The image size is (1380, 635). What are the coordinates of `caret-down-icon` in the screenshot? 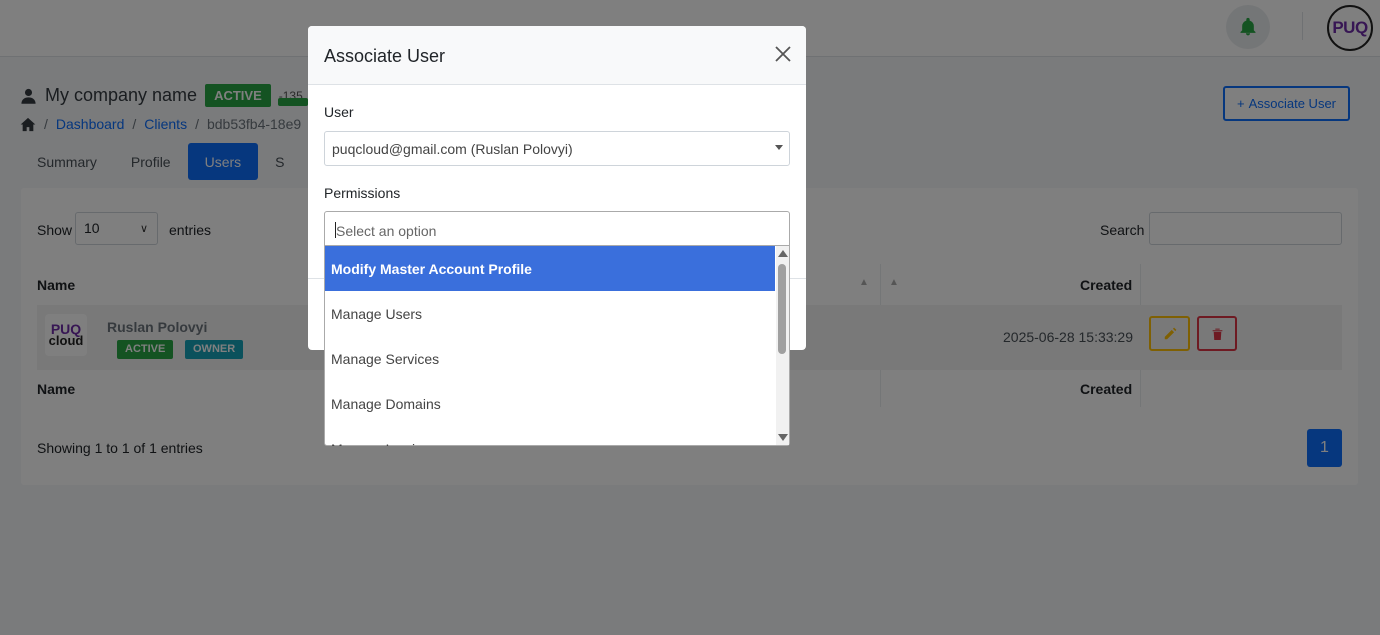 It's located at (779, 147).